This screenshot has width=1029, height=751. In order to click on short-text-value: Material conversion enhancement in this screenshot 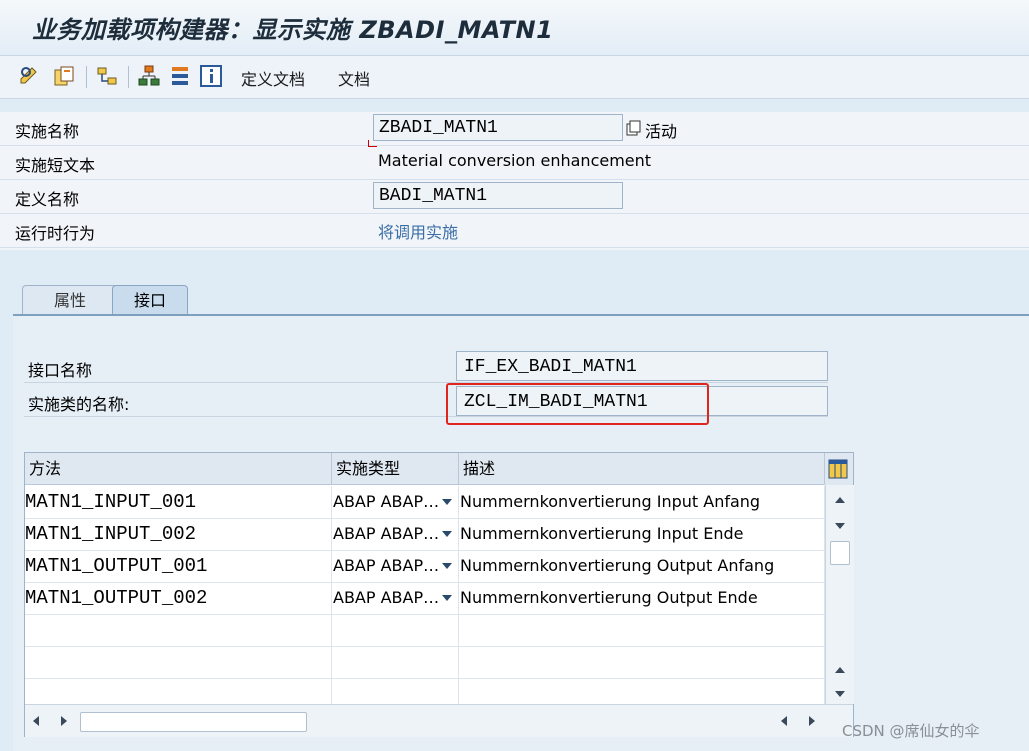, I will do `click(515, 160)`.